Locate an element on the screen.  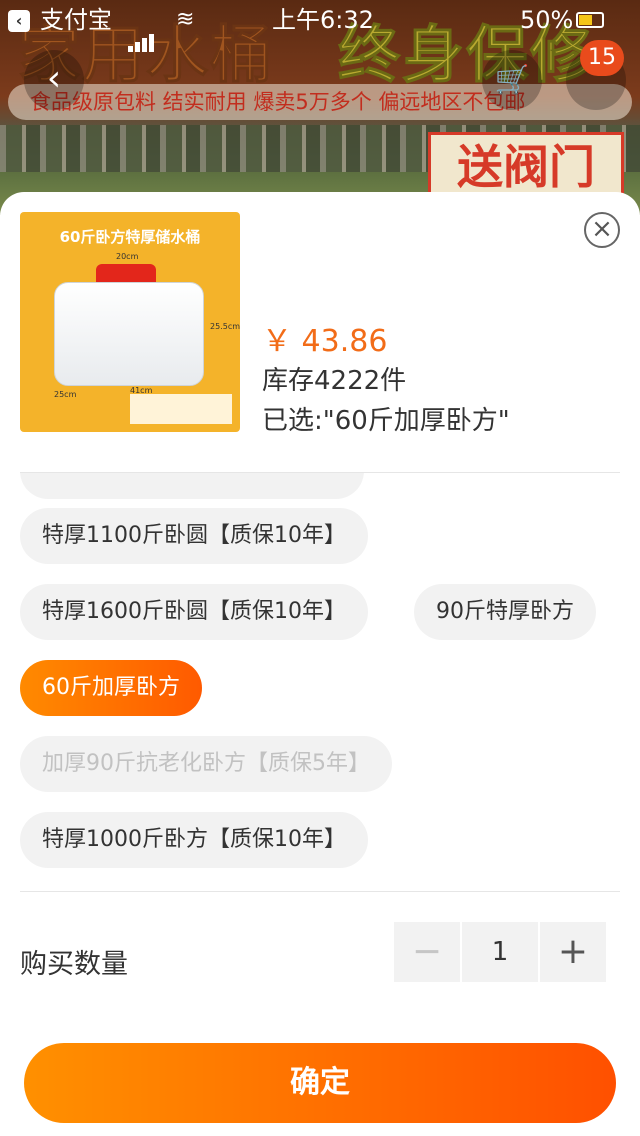
variant-option-partial is located at coordinates (192, 486).